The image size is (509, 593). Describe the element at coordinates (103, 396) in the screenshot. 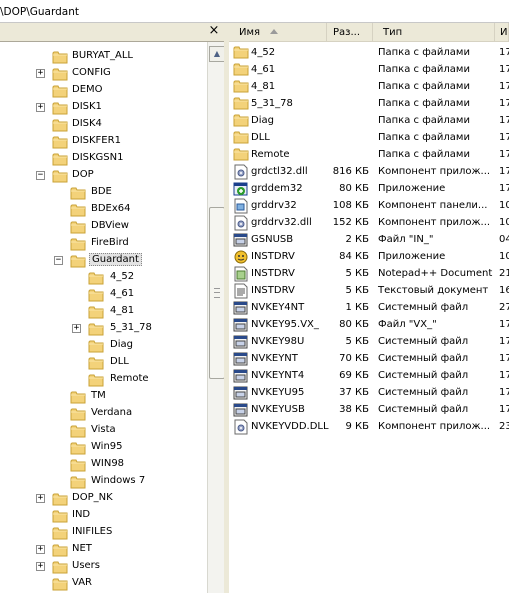

I see `tree-item-tm: TM` at that location.